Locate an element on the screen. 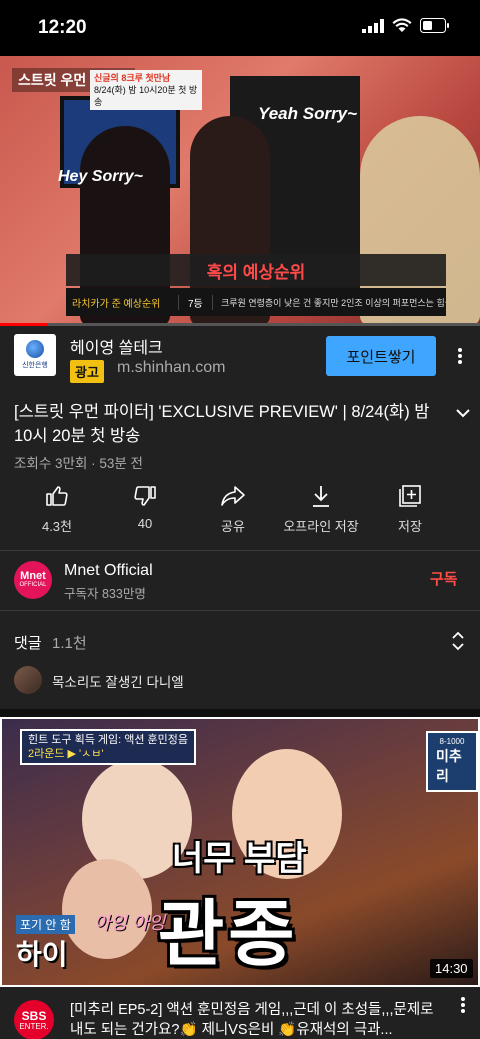 The width and height of the screenshot is (480, 1039). share-button: 공유 is located at coordinates (233, 508).